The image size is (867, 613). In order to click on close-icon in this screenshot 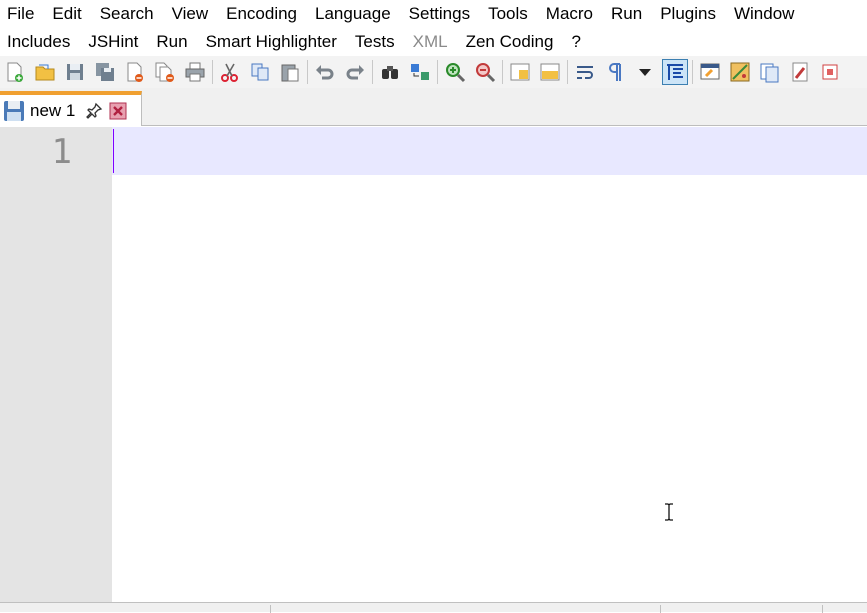, I will do `click(135, 72)`.